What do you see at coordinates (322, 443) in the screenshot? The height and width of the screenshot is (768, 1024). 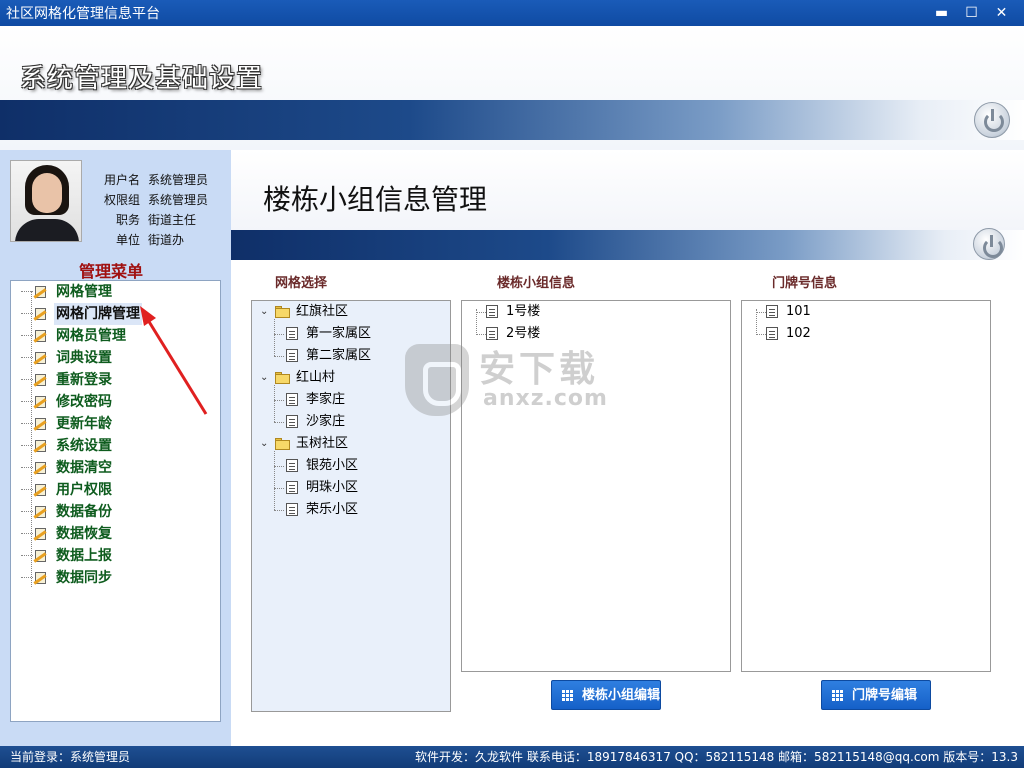 I see `tree-node-label: 玉树社区` at bounding box center [322, 443].